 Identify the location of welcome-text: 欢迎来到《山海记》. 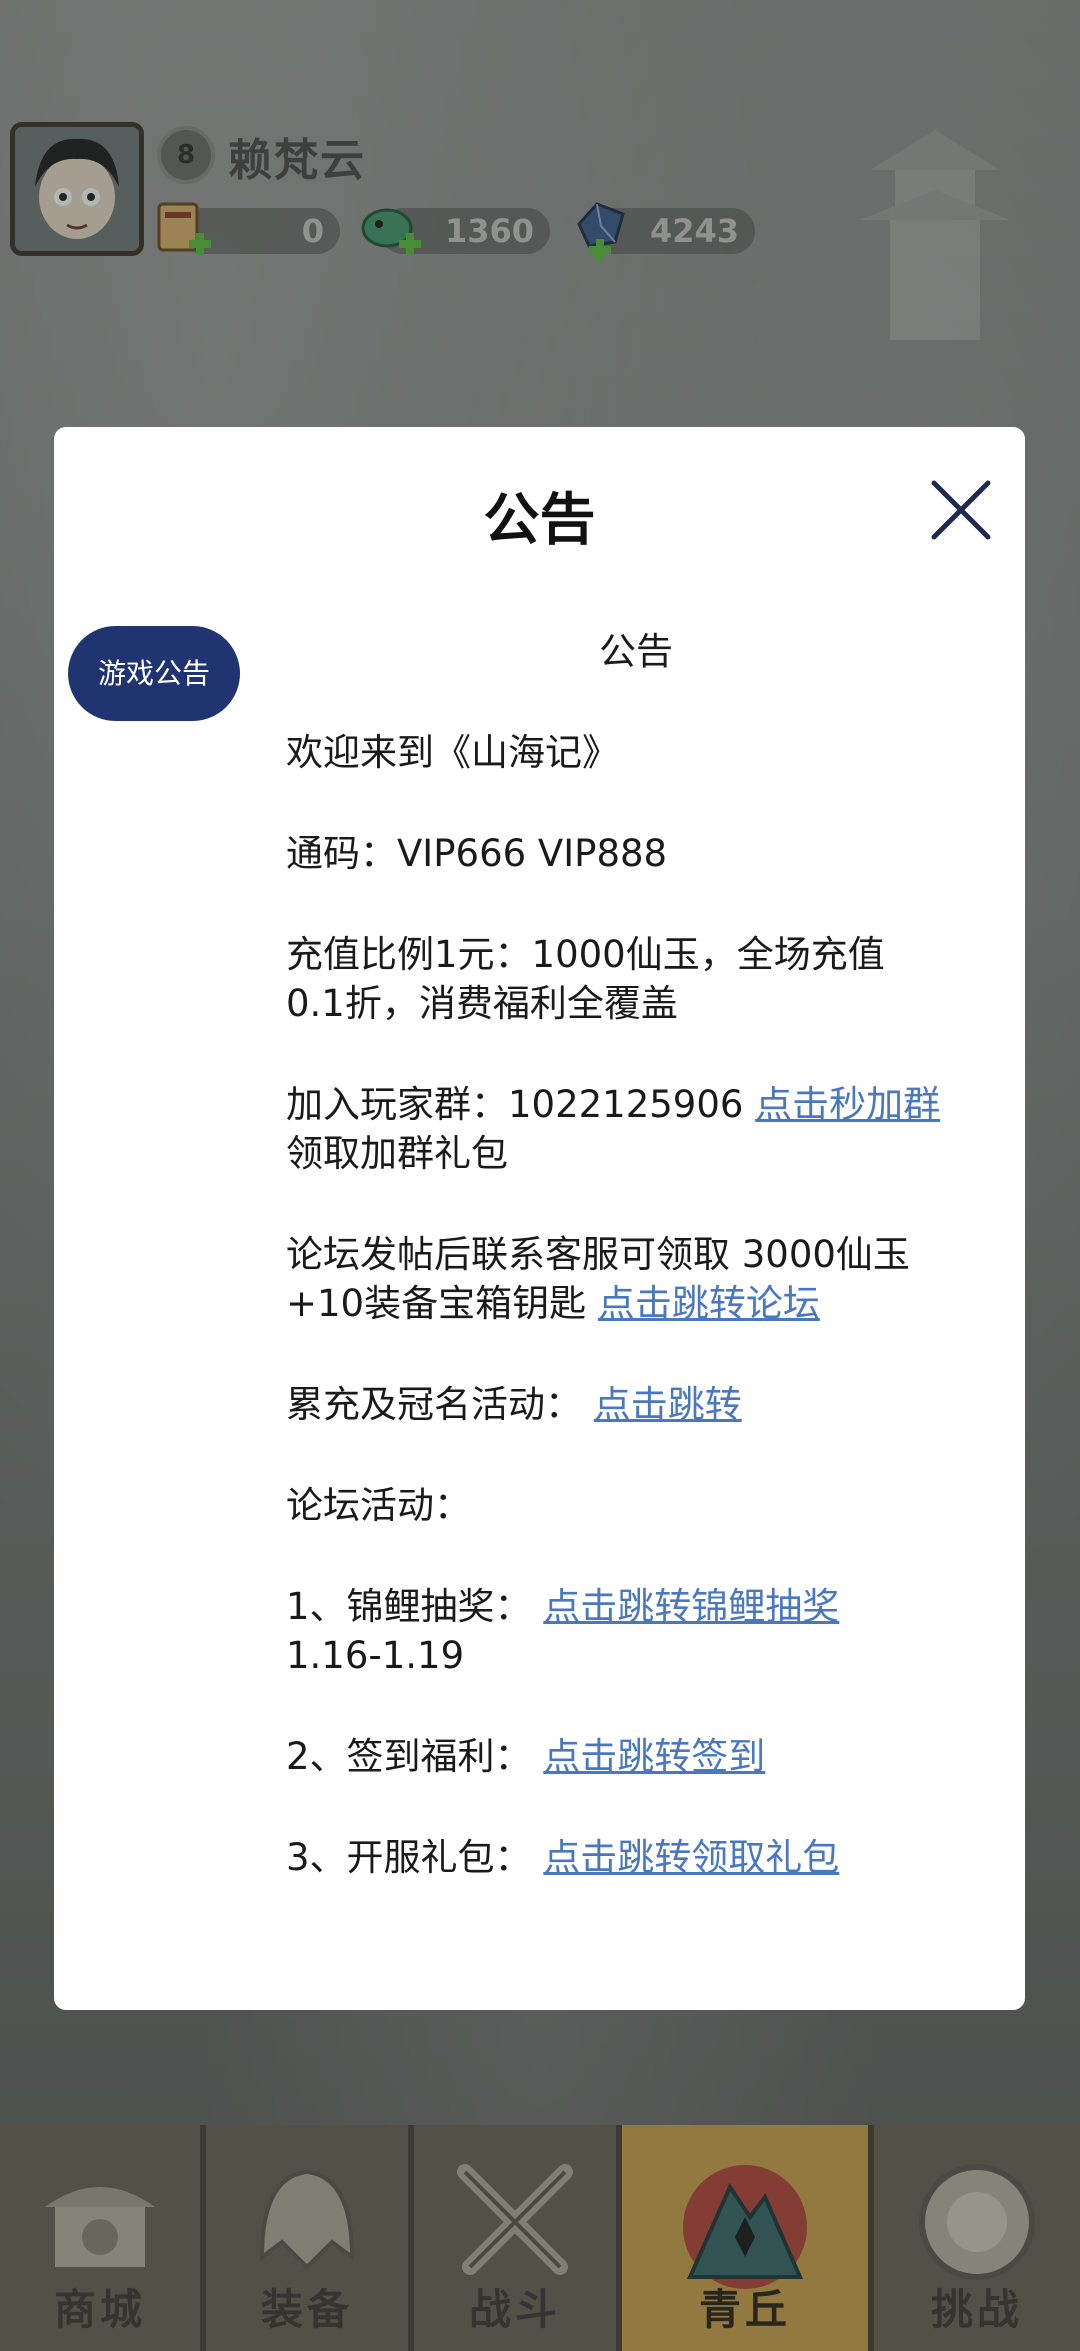
(452, 752).